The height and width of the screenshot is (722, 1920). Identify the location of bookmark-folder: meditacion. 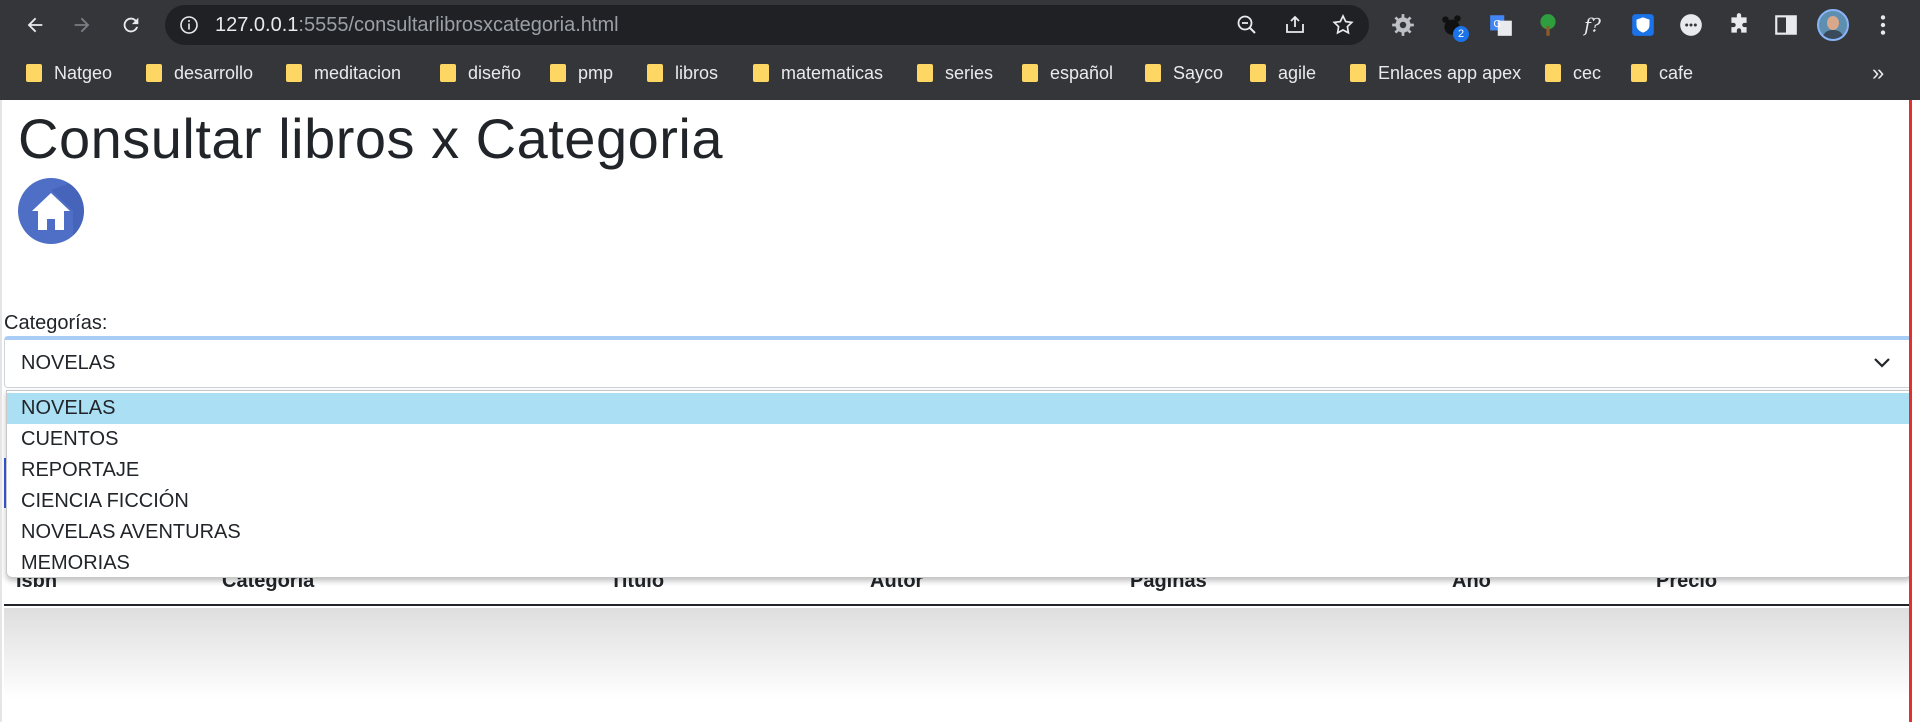
(343, 73).